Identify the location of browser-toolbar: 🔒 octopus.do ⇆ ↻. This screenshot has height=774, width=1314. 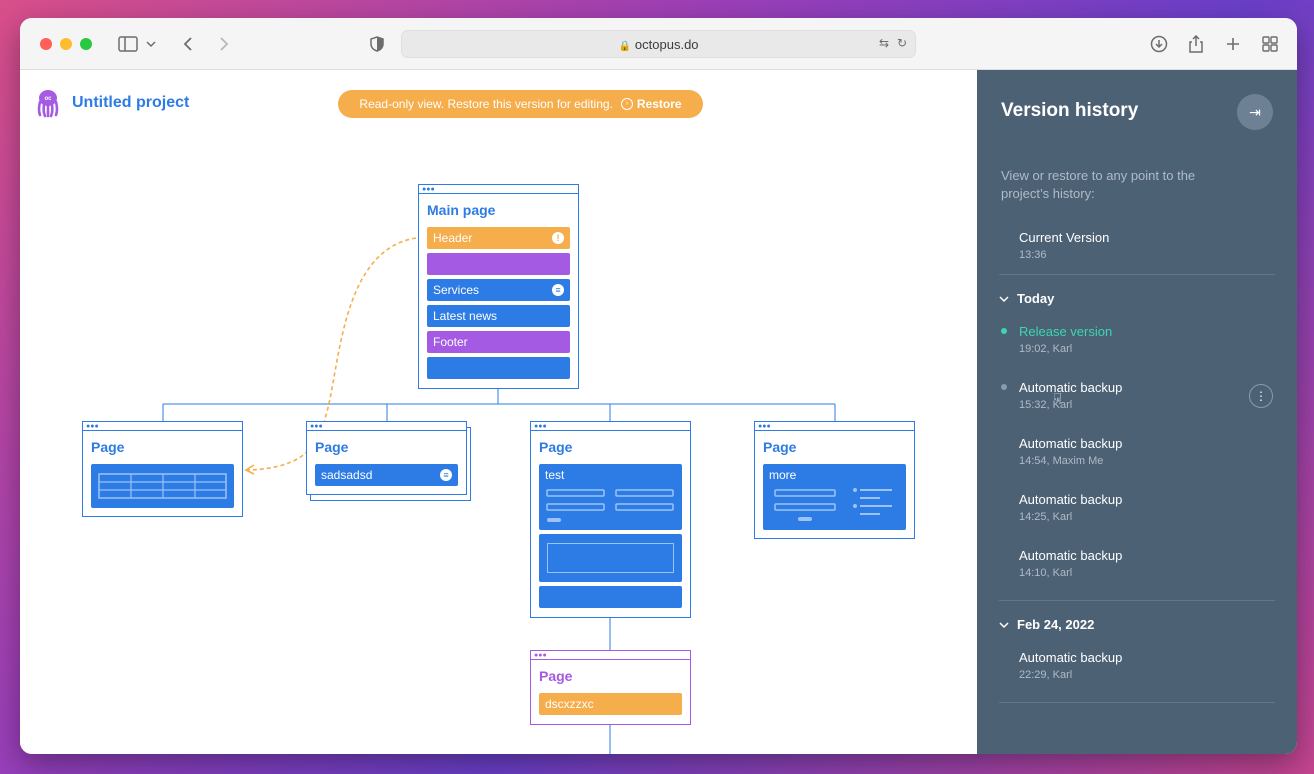
(658, 44).